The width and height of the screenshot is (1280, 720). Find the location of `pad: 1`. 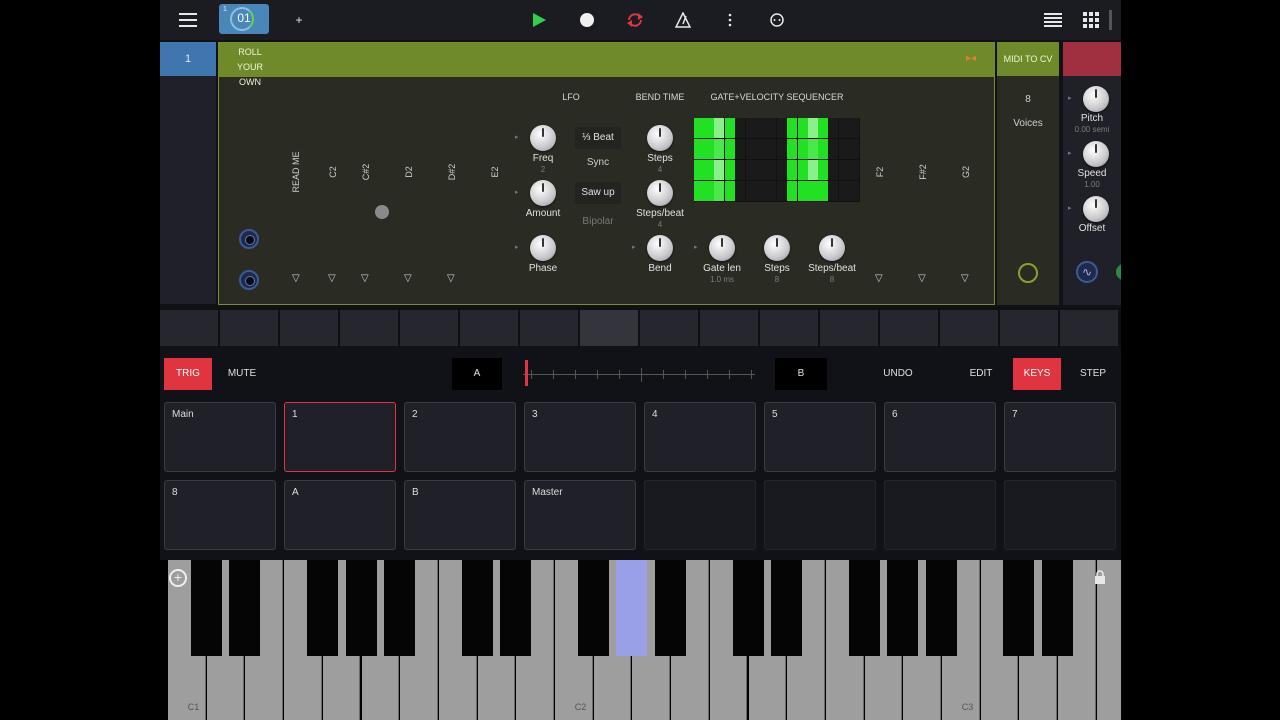

pad: 1 is located at coordinates (340, 437).